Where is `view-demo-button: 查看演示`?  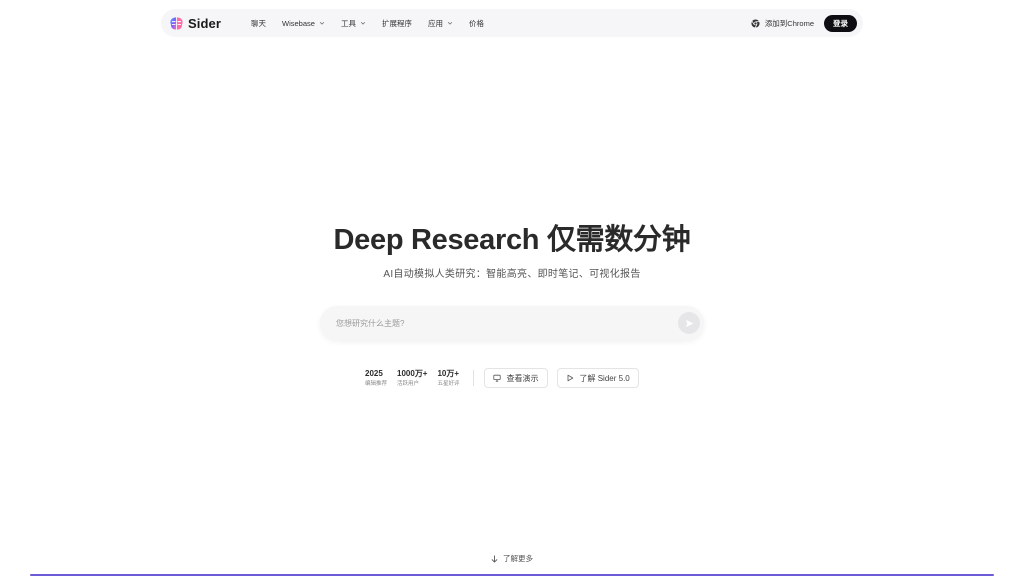
view-demo-button: 查看演示 is located at coordinates (515, 378).